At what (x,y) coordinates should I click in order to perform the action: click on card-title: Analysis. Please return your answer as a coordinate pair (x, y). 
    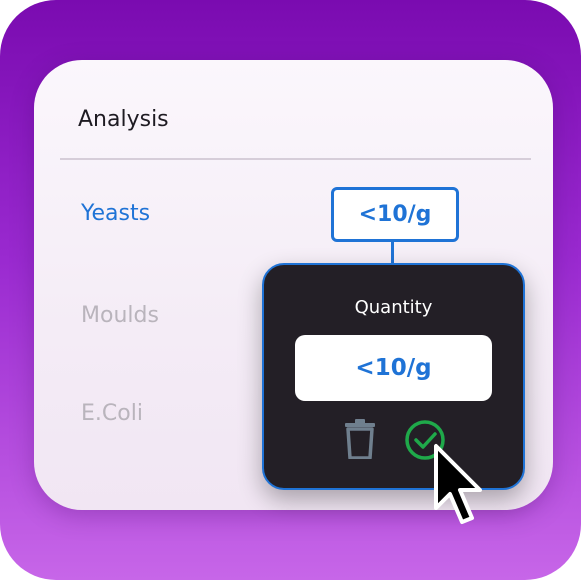
    Looking at the image, I should click on (123, 119).